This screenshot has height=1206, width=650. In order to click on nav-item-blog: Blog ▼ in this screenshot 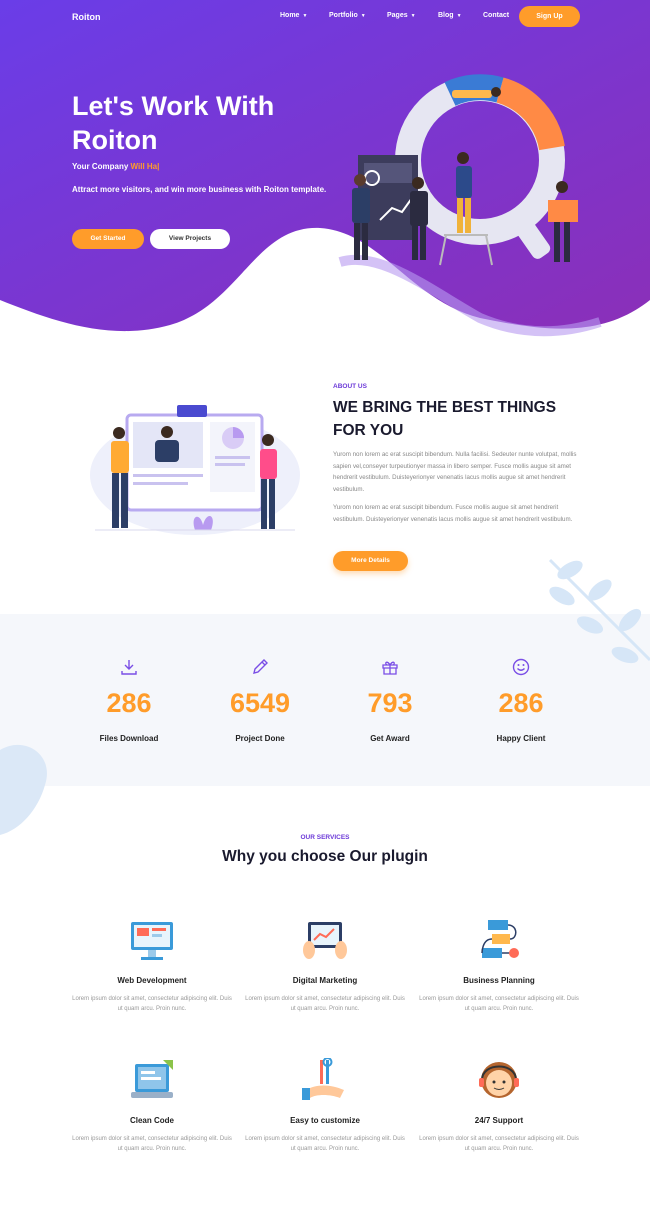, I will do `click(450, 15)`.